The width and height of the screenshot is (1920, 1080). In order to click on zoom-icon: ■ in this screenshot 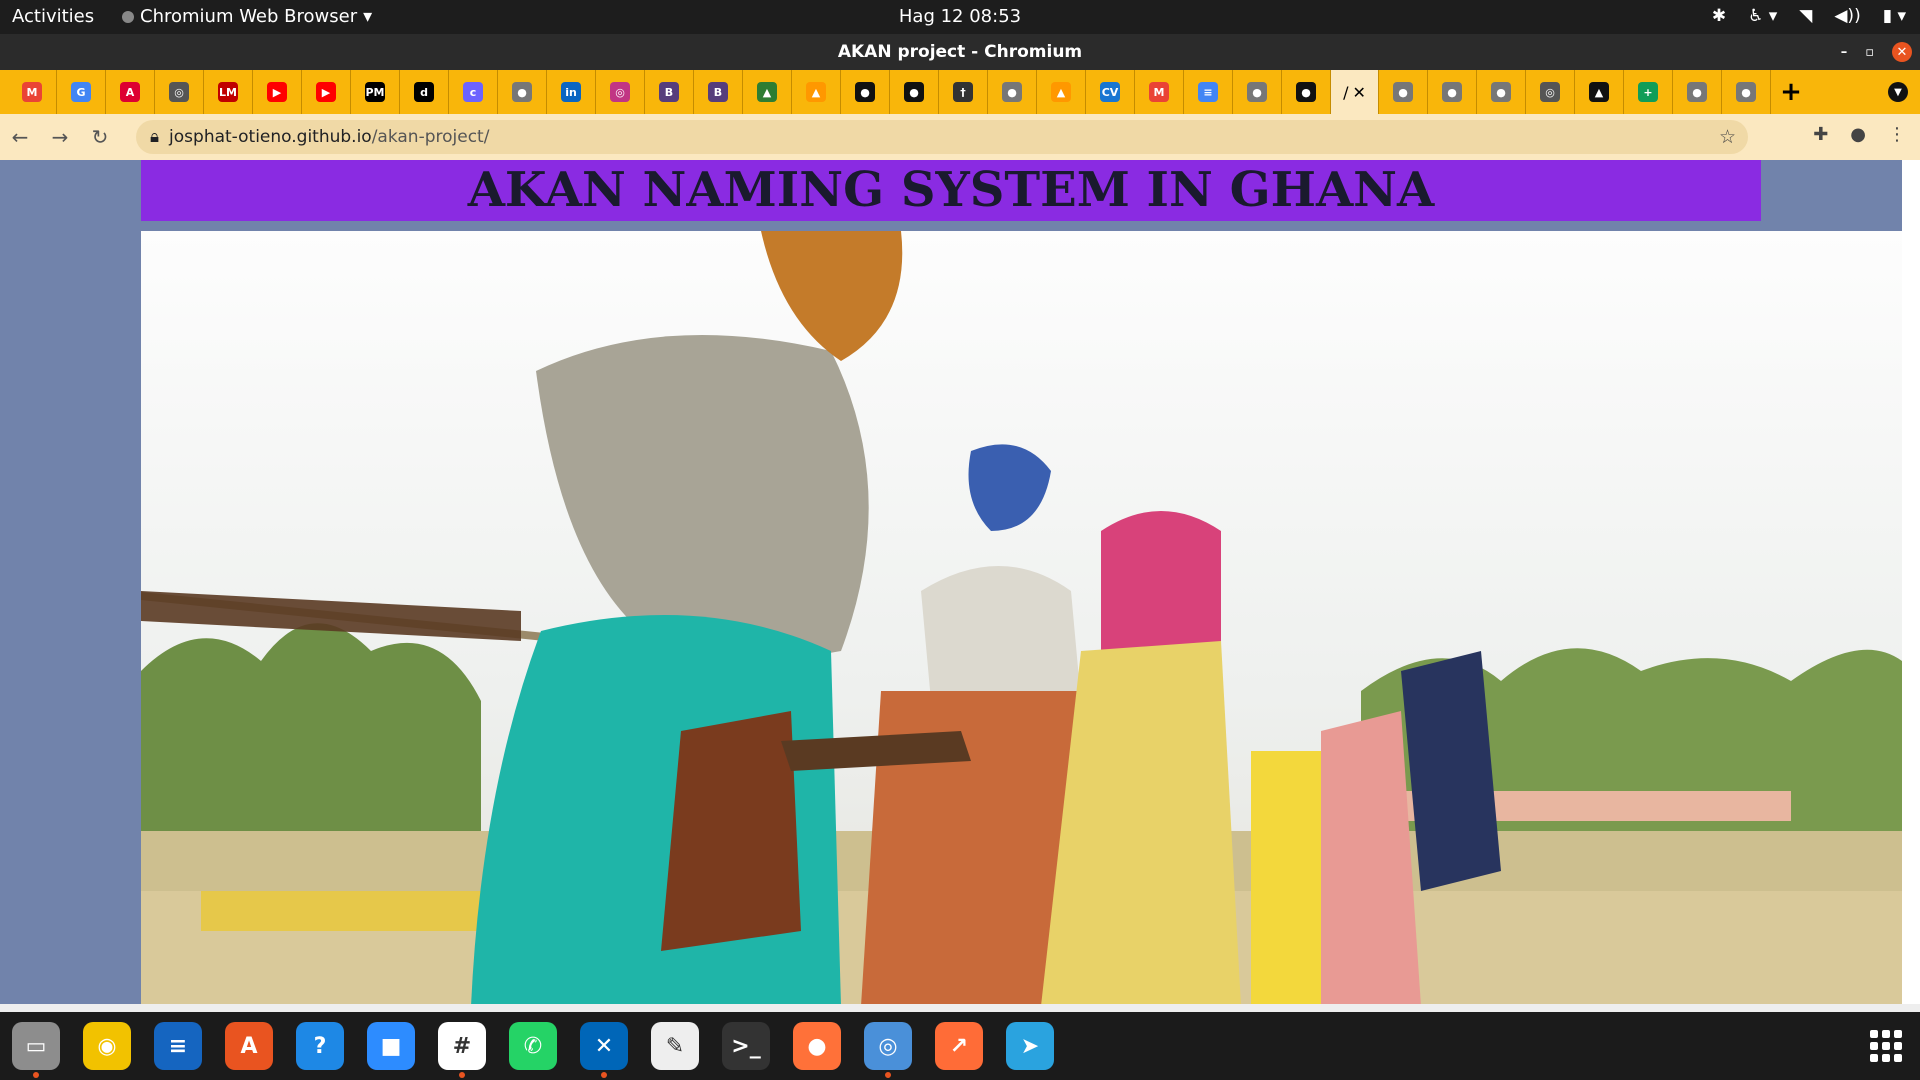, I will do `click(391, 1046)`.